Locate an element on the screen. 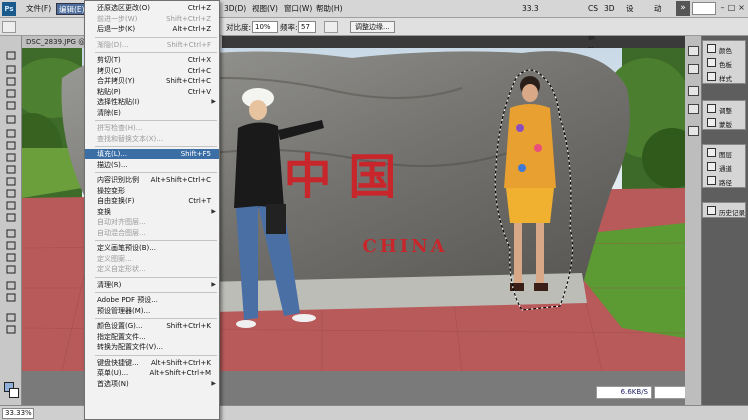 The image size is (748, 420). actions-panel-icon is located at coordinates (693, 69).